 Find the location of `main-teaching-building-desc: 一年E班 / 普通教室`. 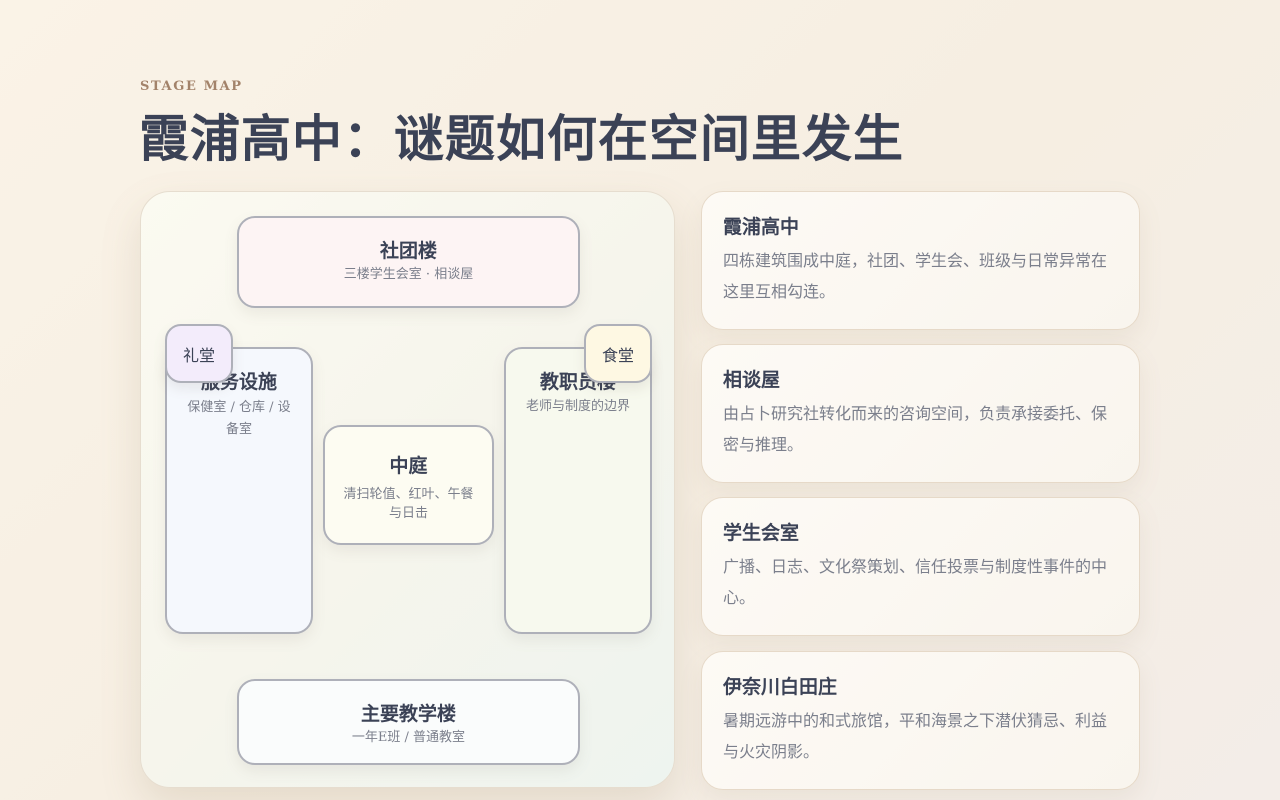

main-teaching-building-desc: 一年E班 / 普通教室 is located at coordinates (408, 737).